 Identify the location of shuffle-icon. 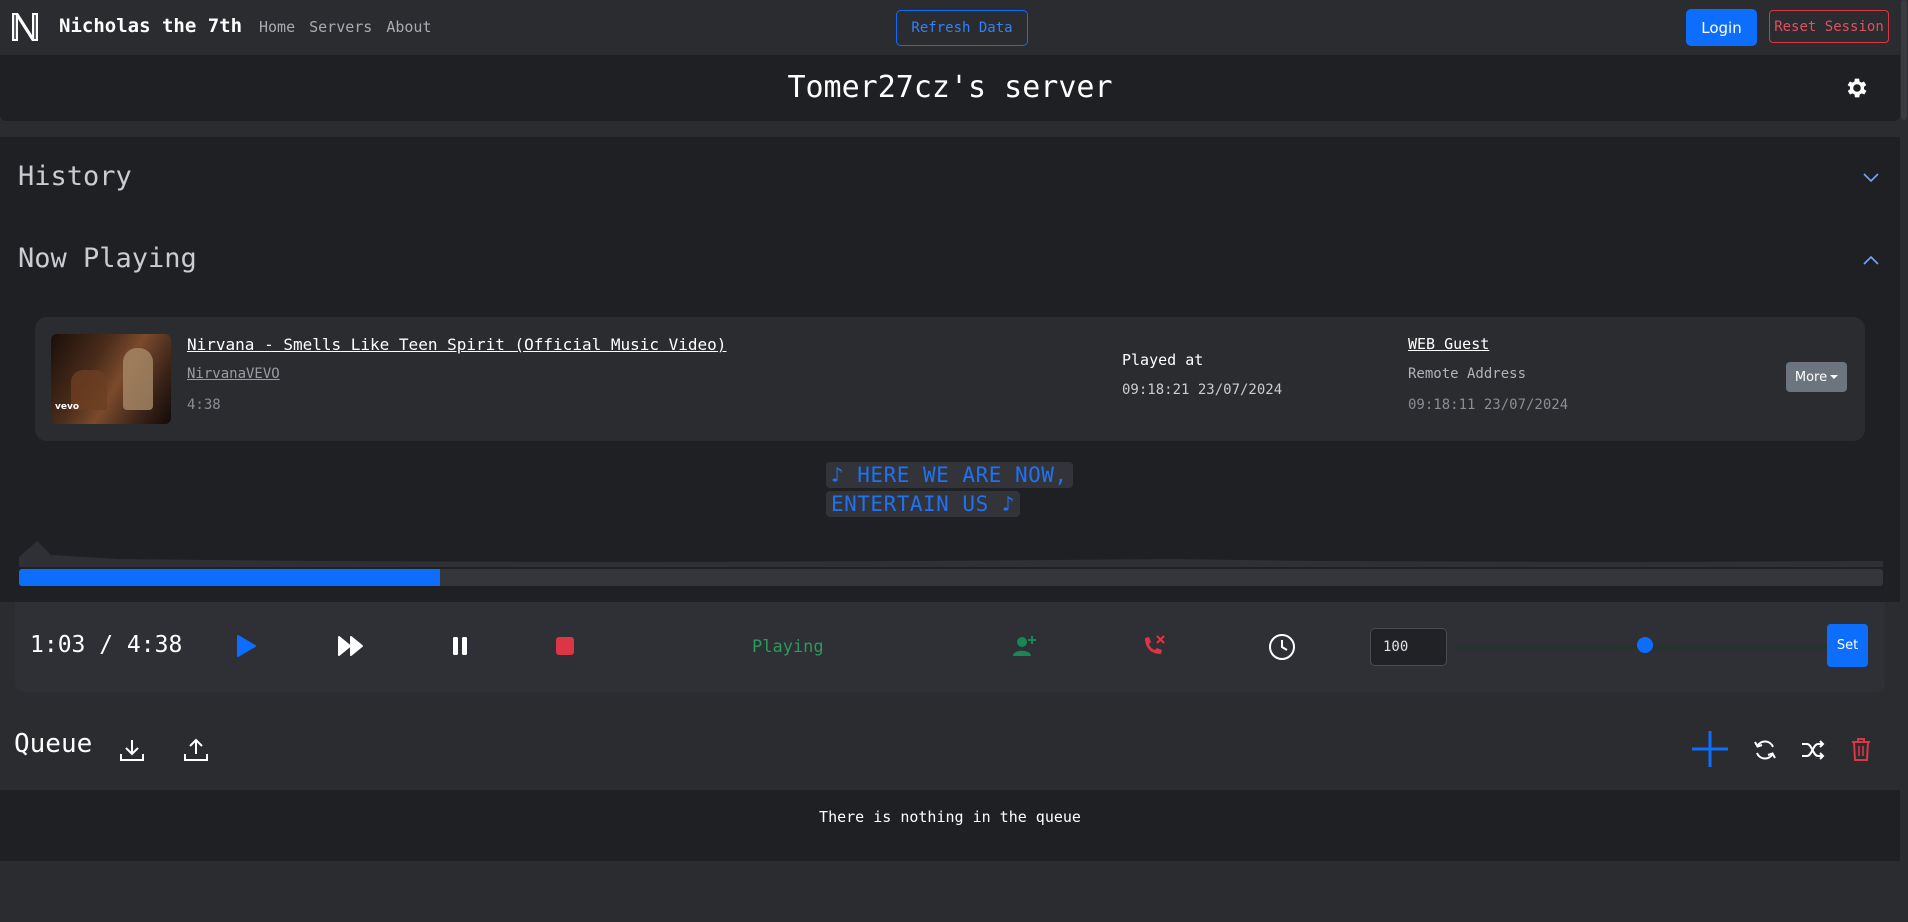
(1813, 750).